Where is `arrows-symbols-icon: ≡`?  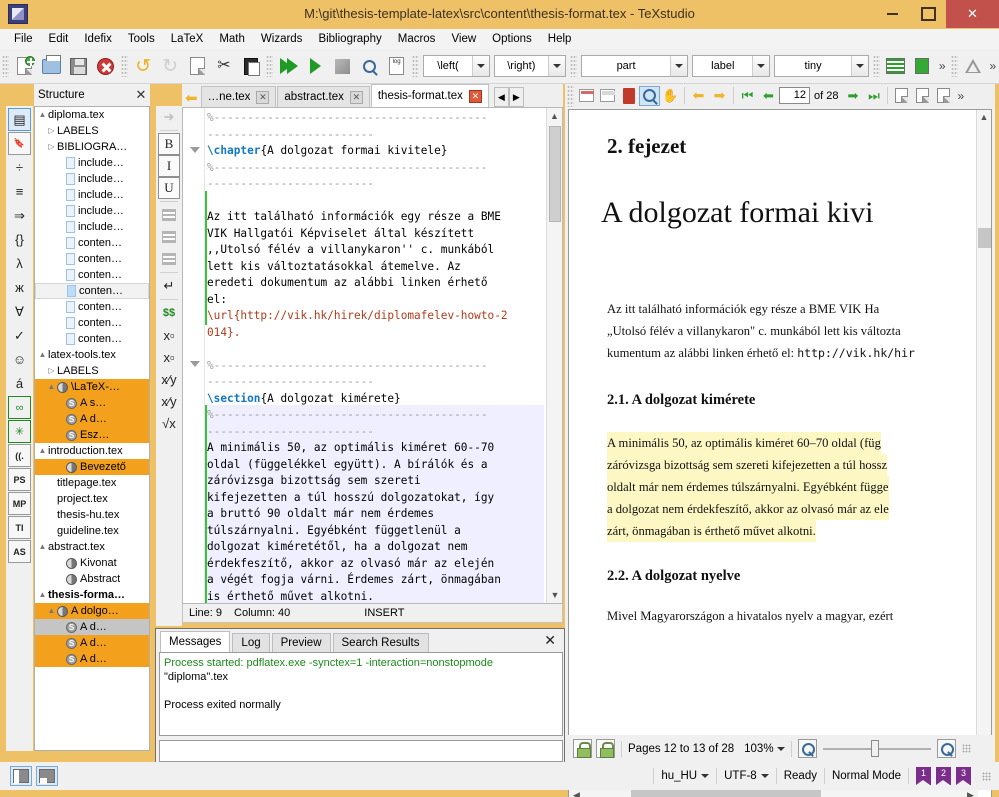 arrows-symbols-icon: ≡ is located at coordinates (19, 191).